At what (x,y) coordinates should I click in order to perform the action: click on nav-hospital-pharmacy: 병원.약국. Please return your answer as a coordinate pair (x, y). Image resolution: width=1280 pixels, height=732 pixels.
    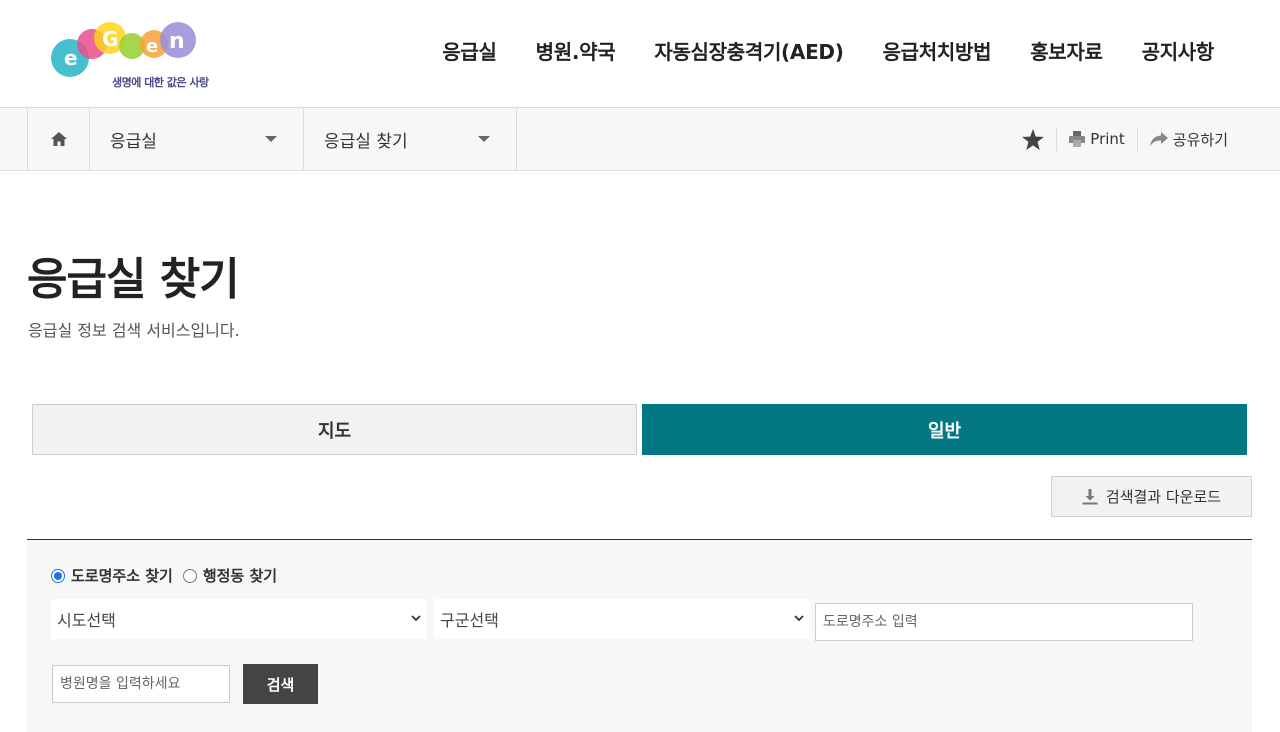
    Looking at the image, I should click on (576, 50).